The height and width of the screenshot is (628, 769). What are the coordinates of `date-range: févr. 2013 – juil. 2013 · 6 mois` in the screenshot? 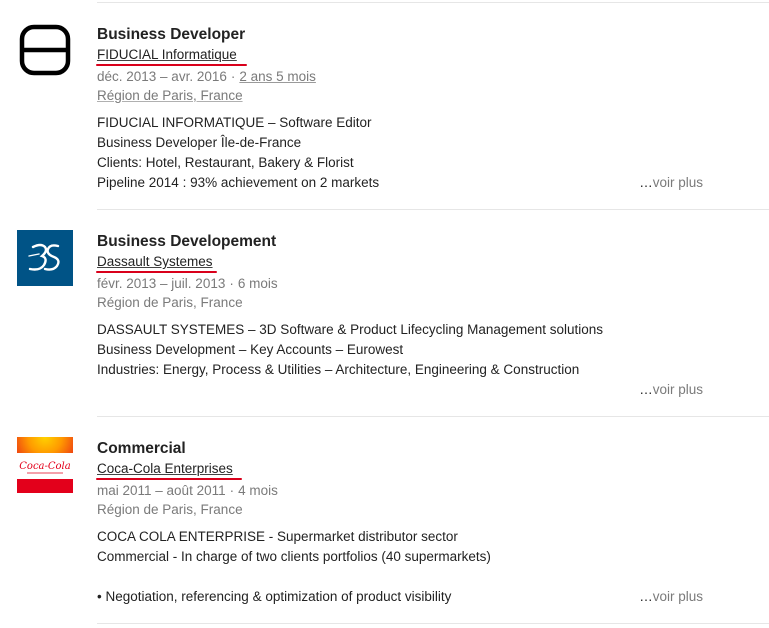 It's located at (433, 283).